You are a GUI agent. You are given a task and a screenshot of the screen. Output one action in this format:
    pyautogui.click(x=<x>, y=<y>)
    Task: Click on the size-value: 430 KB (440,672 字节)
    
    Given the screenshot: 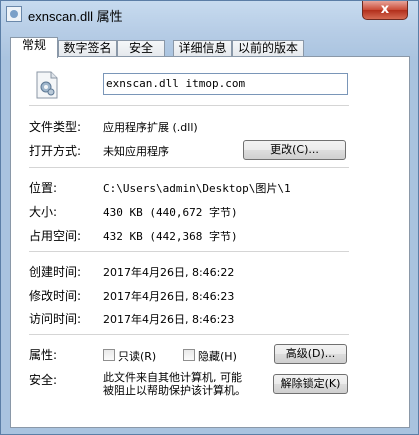 What is the action you would take?
    pyautogui.click(x=170, y=212)
    